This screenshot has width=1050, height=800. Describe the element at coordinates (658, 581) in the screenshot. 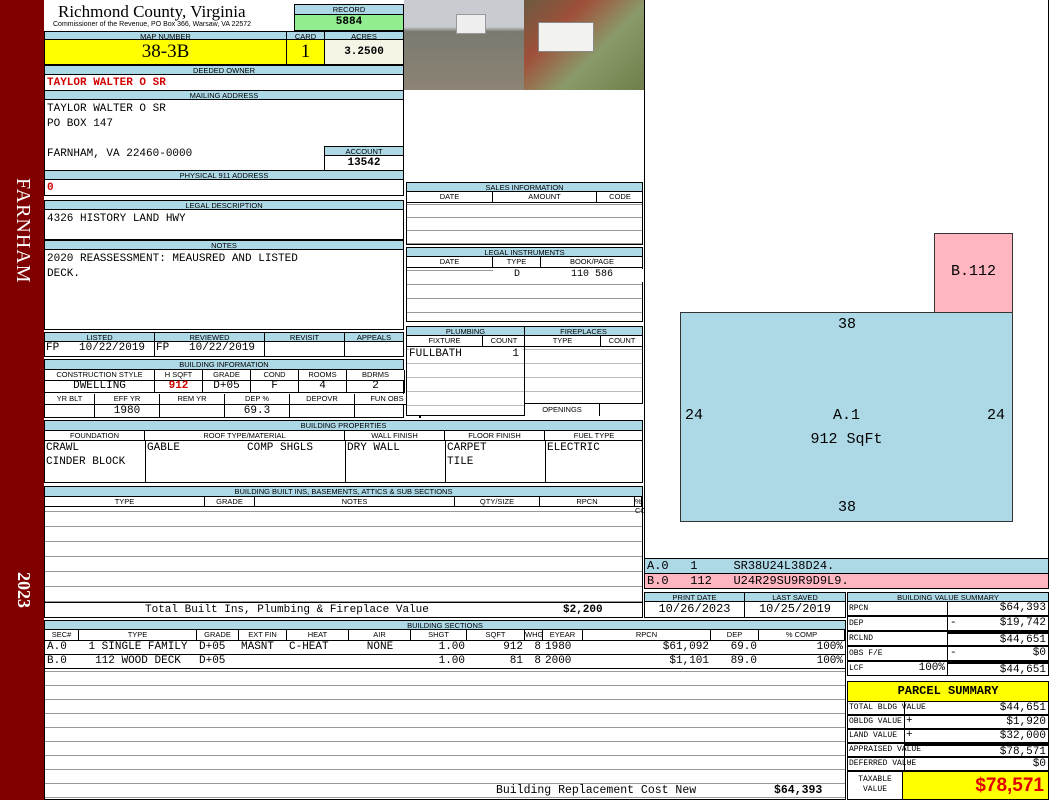

I see `legend-b-sec: B.0` at that location.